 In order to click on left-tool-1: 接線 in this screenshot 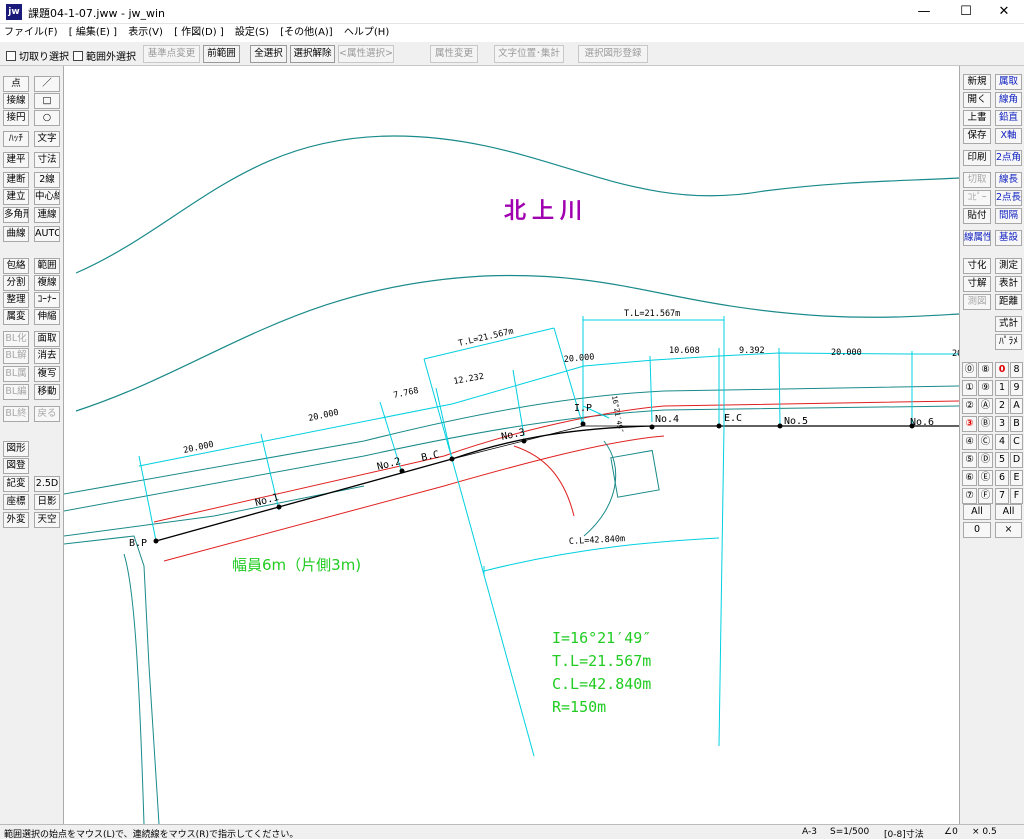, I will do `click(16, 101)`.